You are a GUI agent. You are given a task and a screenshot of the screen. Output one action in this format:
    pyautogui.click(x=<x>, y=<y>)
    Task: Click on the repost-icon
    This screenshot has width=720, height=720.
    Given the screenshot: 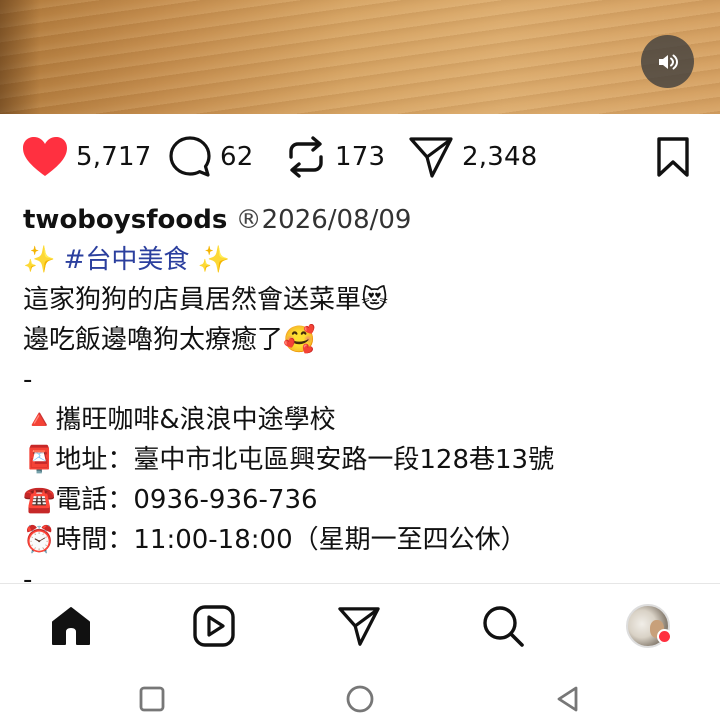 What is the action you would take?
    pyautogui.click(x=306, y=157)
    